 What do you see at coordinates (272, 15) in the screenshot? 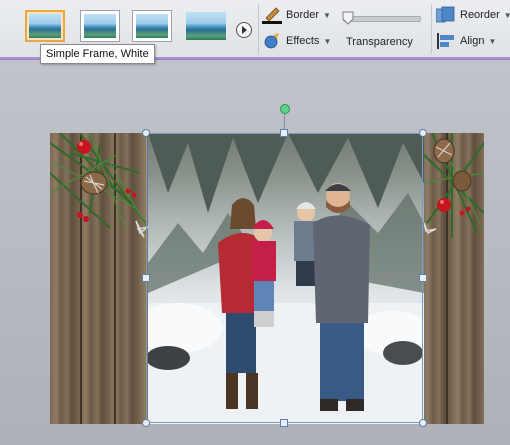
I see `pen-icon` at bounding box center [272, 15].